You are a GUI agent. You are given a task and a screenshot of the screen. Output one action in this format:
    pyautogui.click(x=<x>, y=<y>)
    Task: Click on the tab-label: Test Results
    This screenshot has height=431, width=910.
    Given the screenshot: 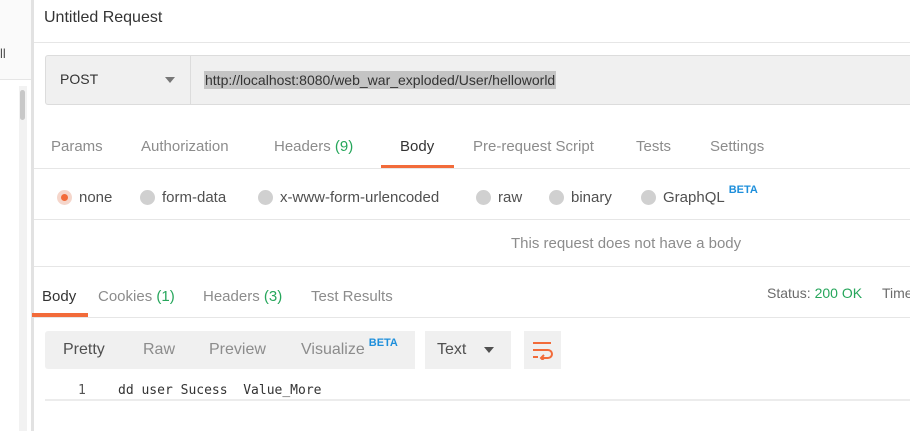 What is the action you would take?
    pyautogui.click(x=352, y=296)
    